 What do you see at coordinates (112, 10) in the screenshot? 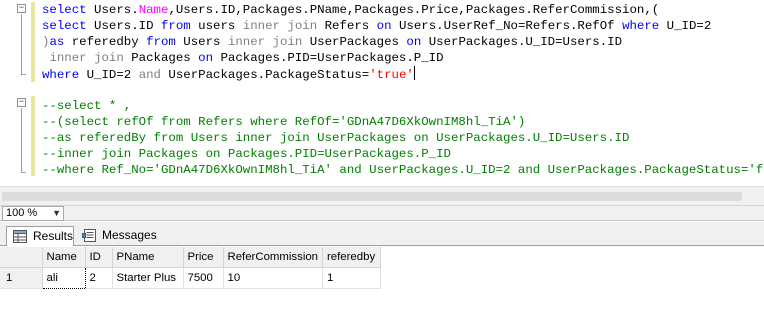
I see `code-text: Users.` at bounding box center [112, 10].